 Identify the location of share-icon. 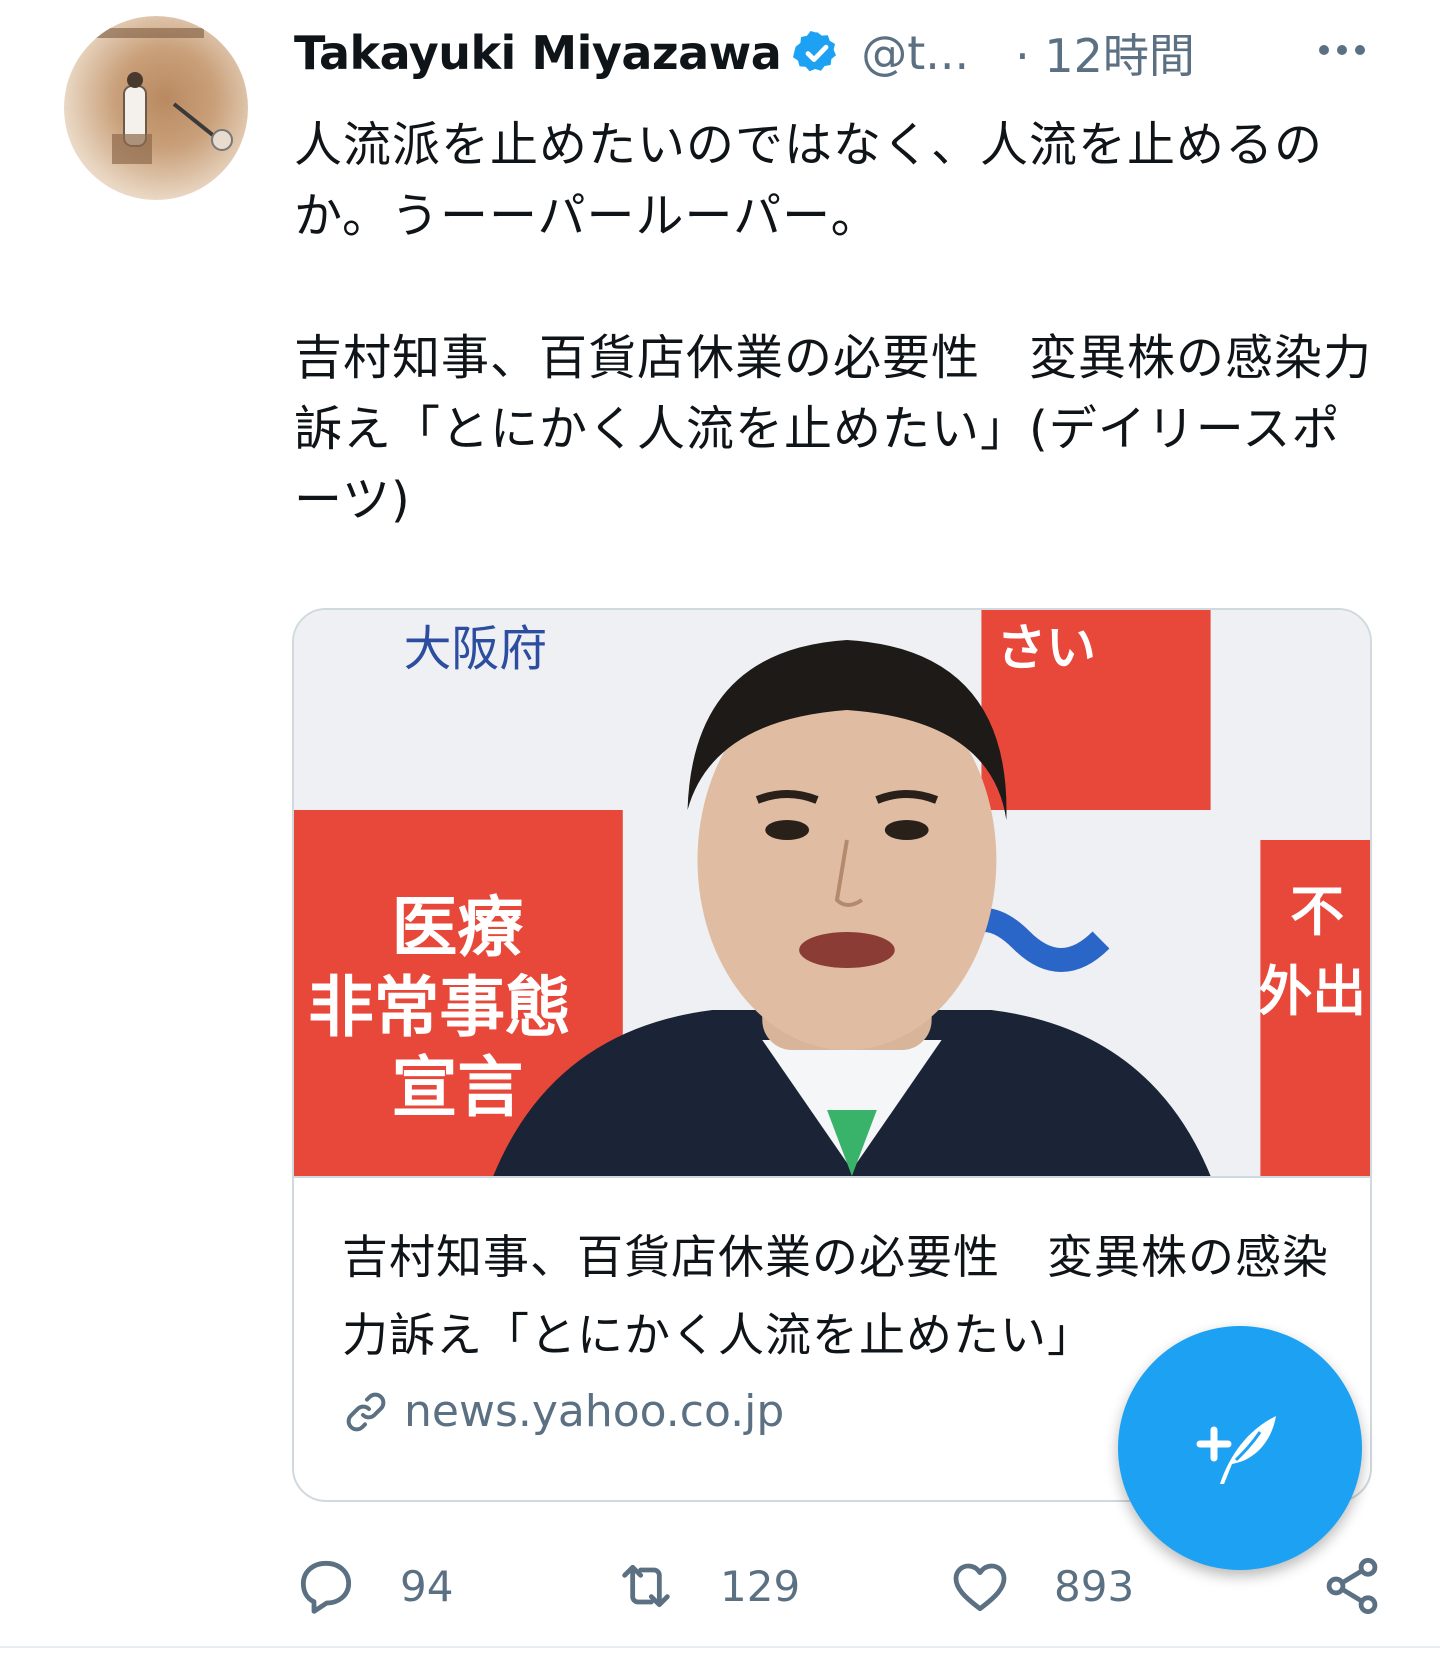
(1352, 1586).